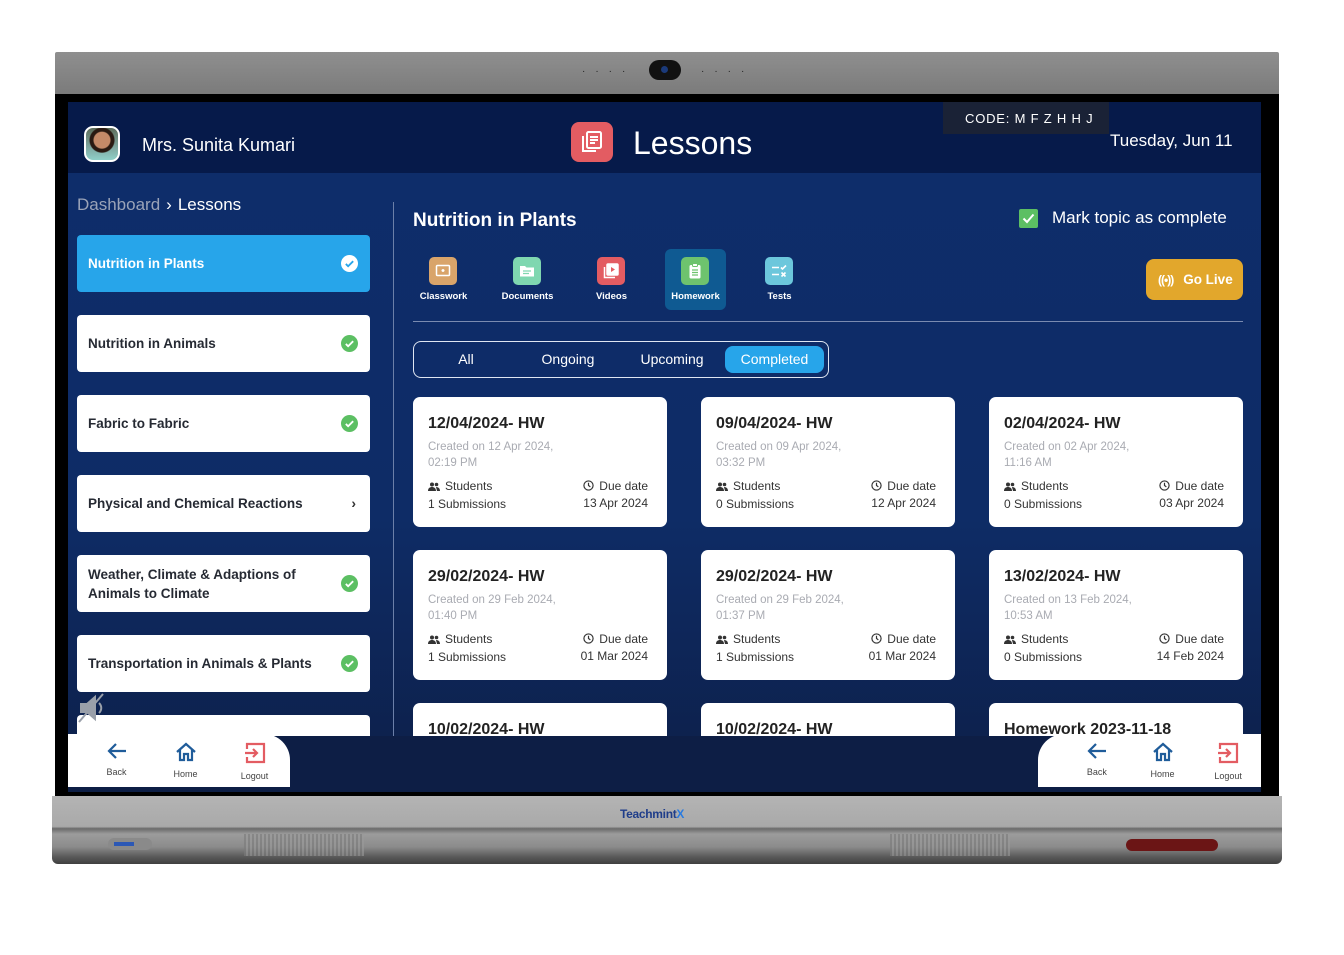 Image resolution: width=1344 pixels, height=955 pixels. I want to click on device-top-bezel: ···· ····, so click(667, 73).